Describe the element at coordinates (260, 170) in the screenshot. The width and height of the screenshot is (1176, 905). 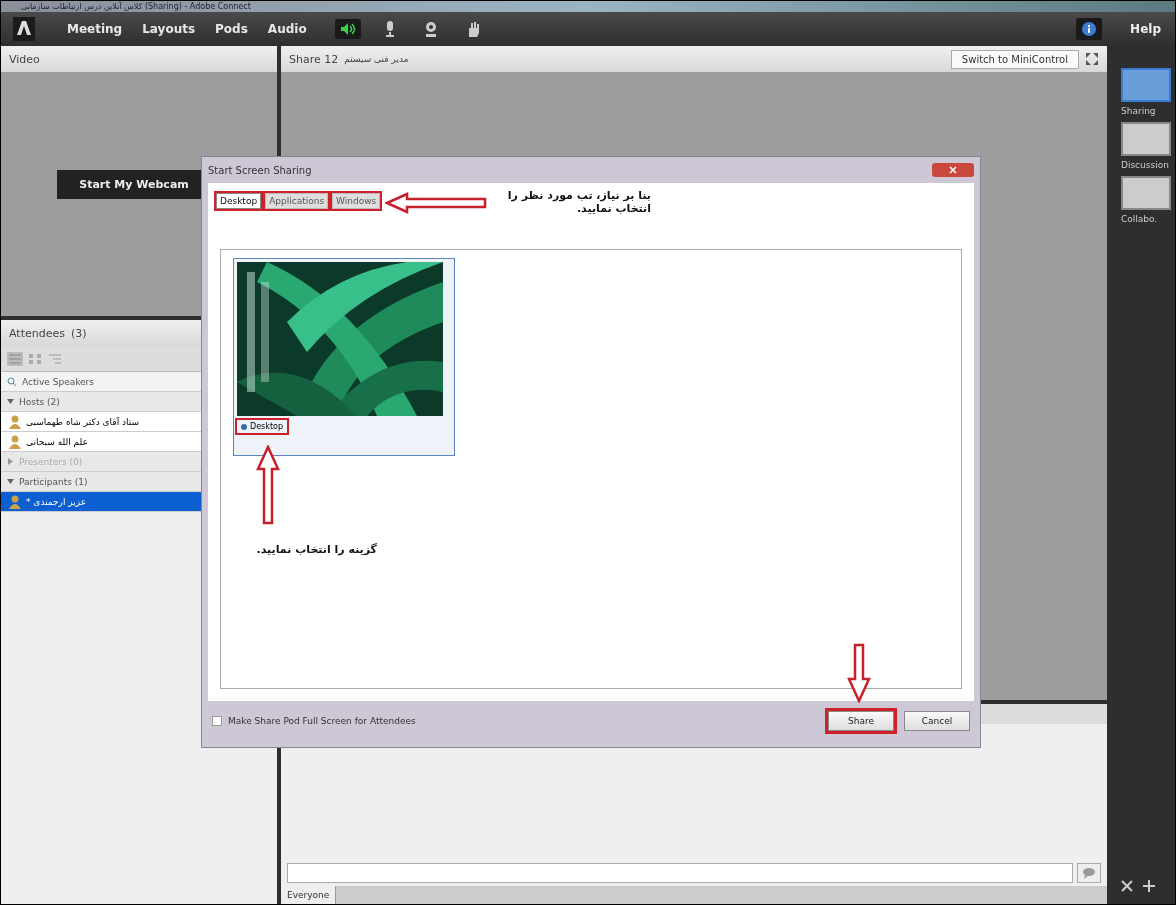
I see `dialog-title: Start Screen Sharing` at that location.